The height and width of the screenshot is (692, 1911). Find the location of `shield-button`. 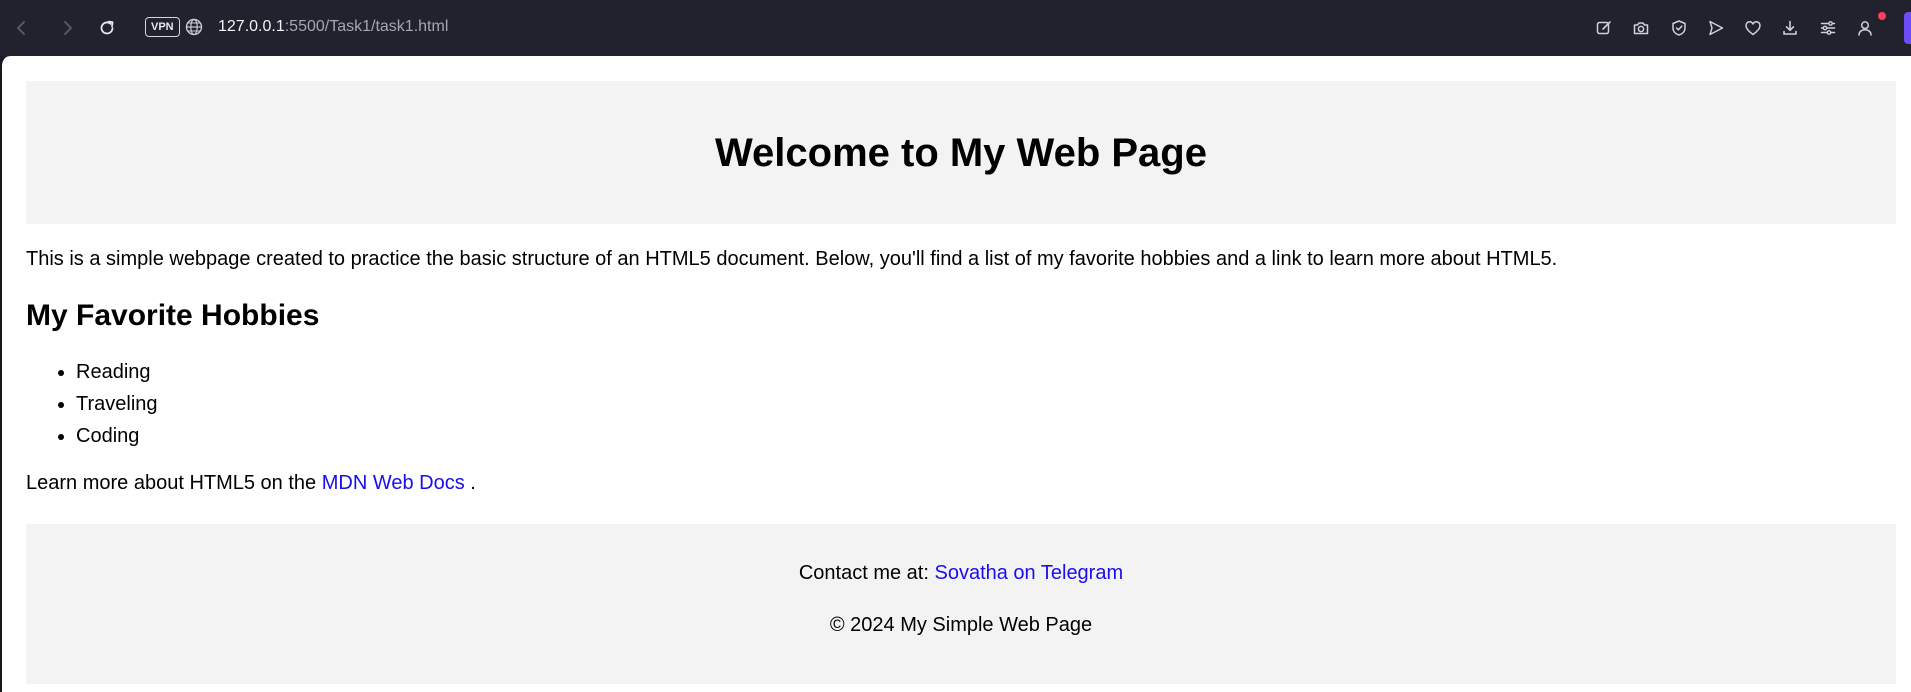

shield-button is located at coordinates (1679, 28).